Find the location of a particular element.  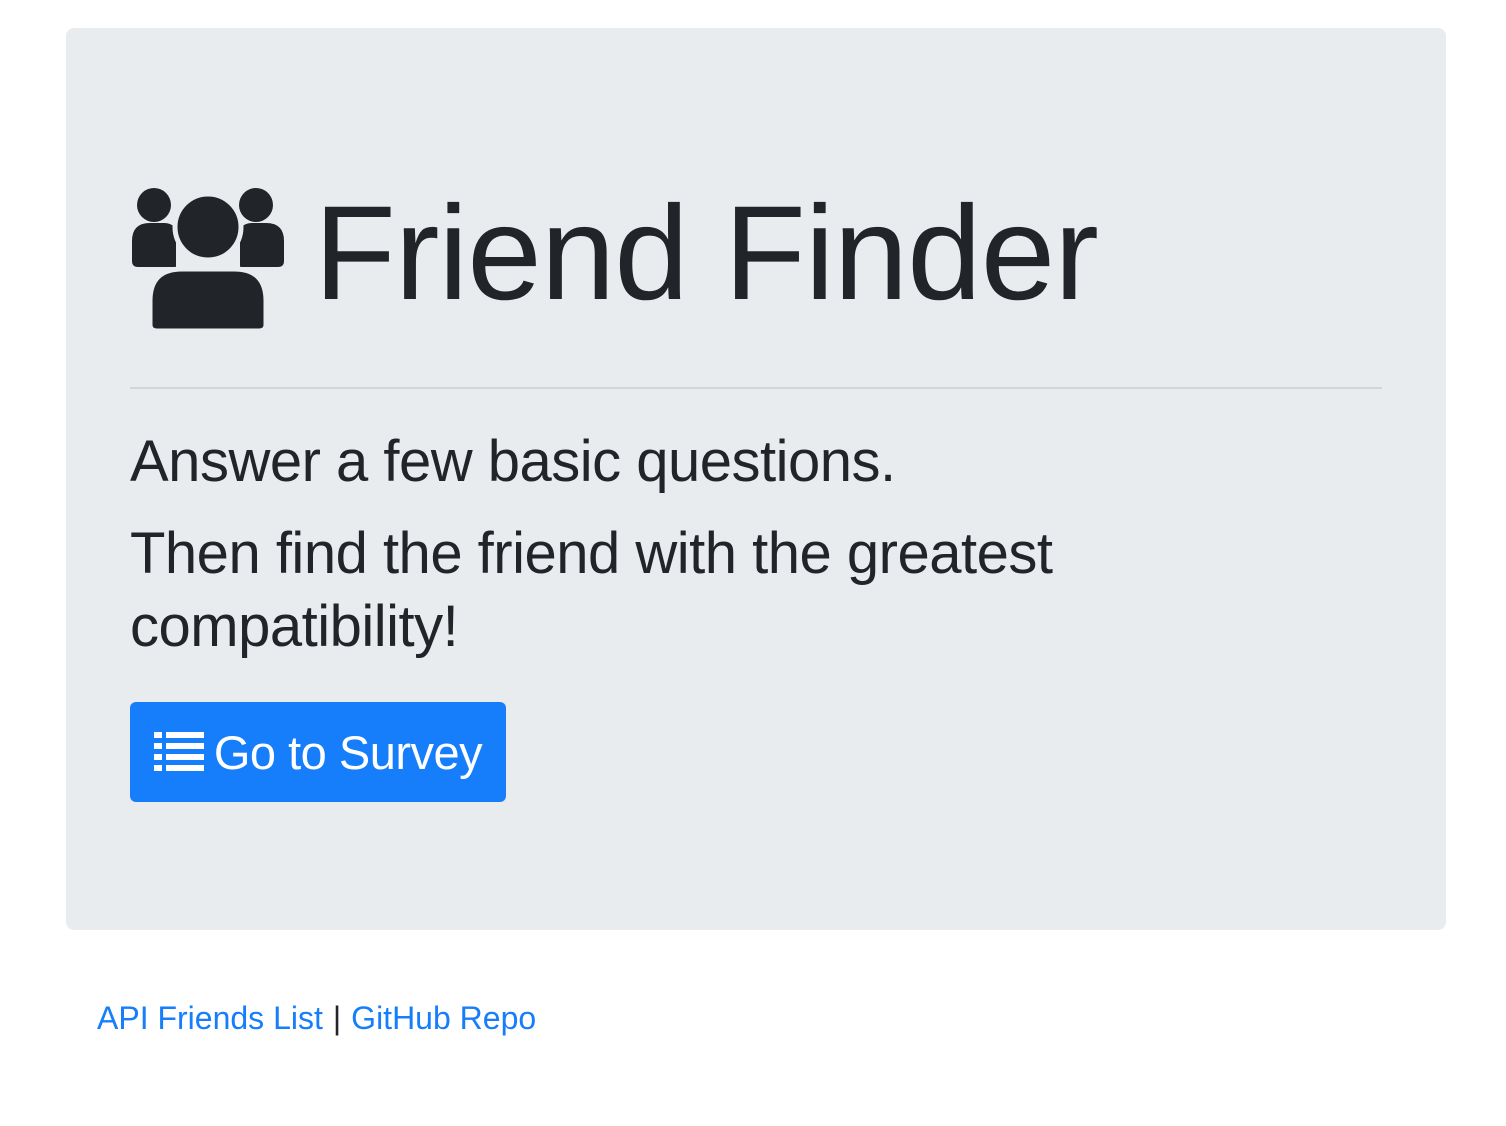

page-title: Friend Finder is located at coordinates (706, 253).